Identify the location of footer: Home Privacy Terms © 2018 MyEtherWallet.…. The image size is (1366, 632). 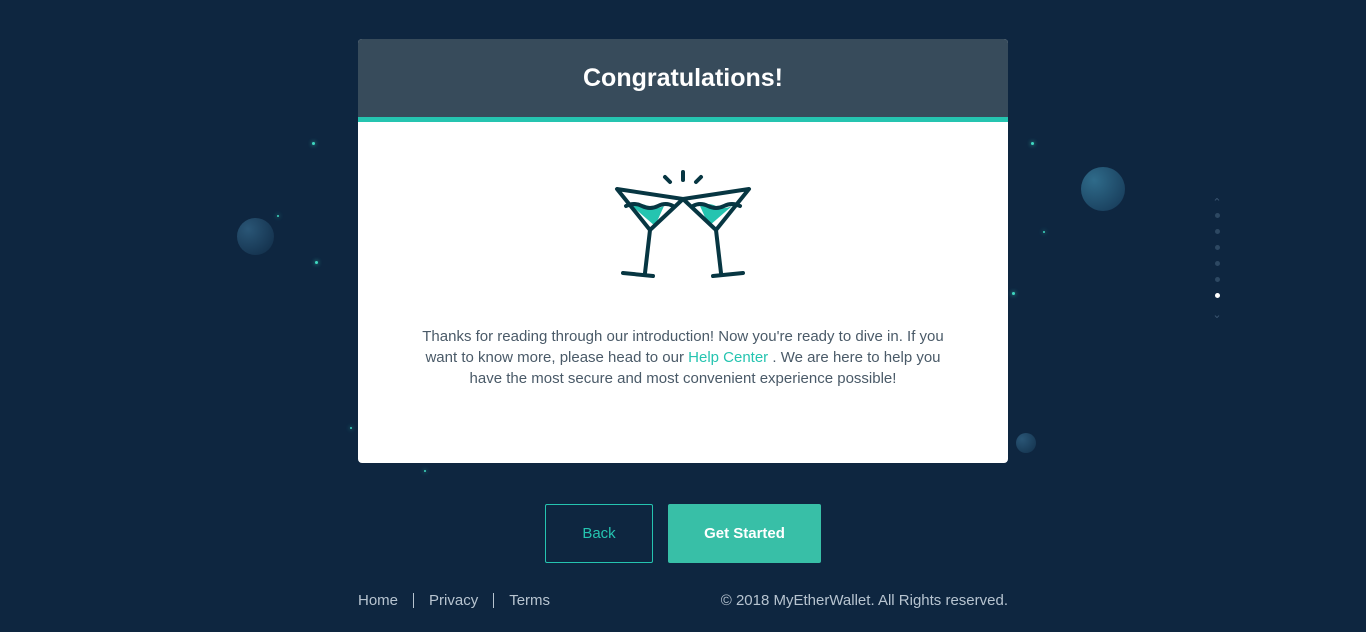
(683, 602).